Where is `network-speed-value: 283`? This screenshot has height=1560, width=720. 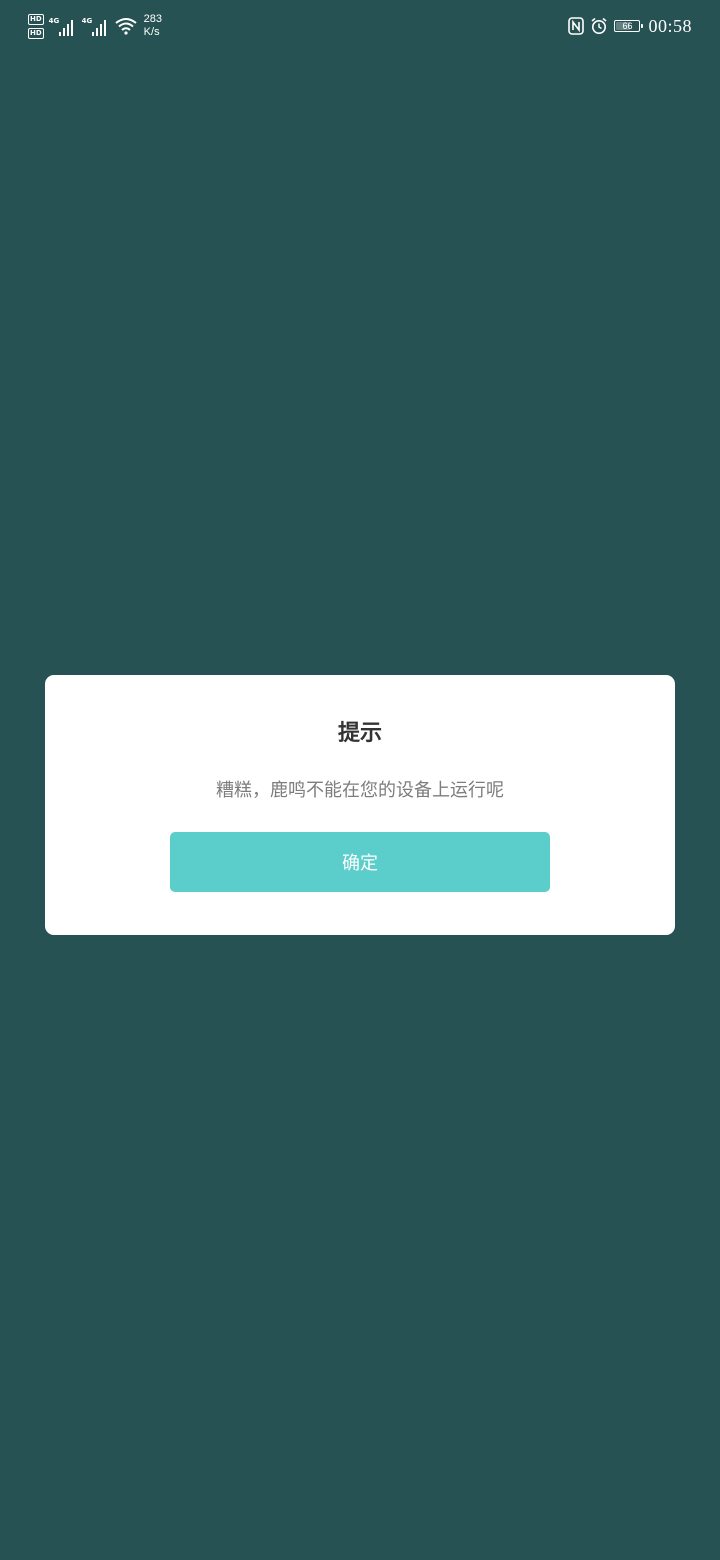
network-speed-value: 283 is located at coordinates (153, 19).